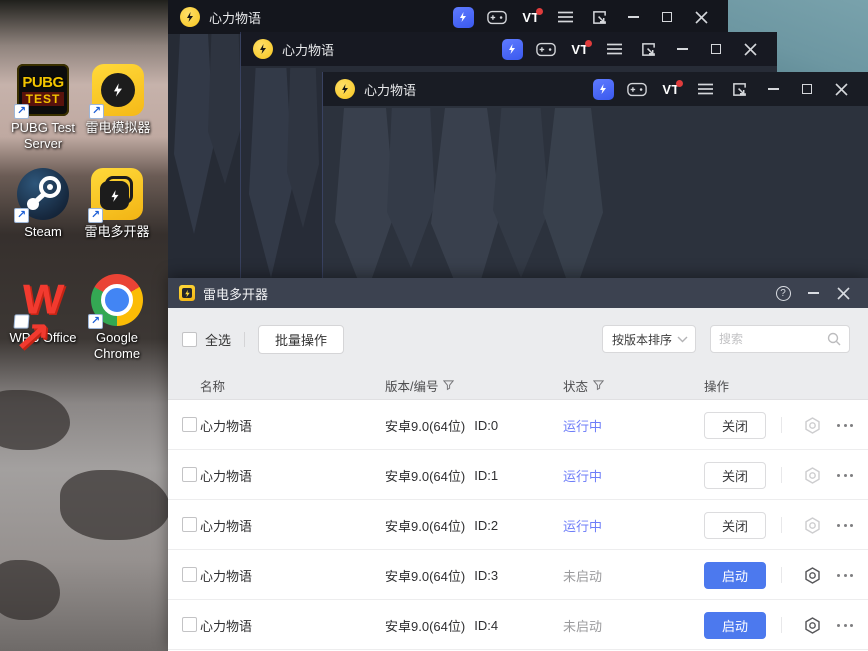 The image size is (868, 651). Describe the element at coordinates (649, 339) in the screenshot. I see `sort-dropdown: 按版本排序` at that location.